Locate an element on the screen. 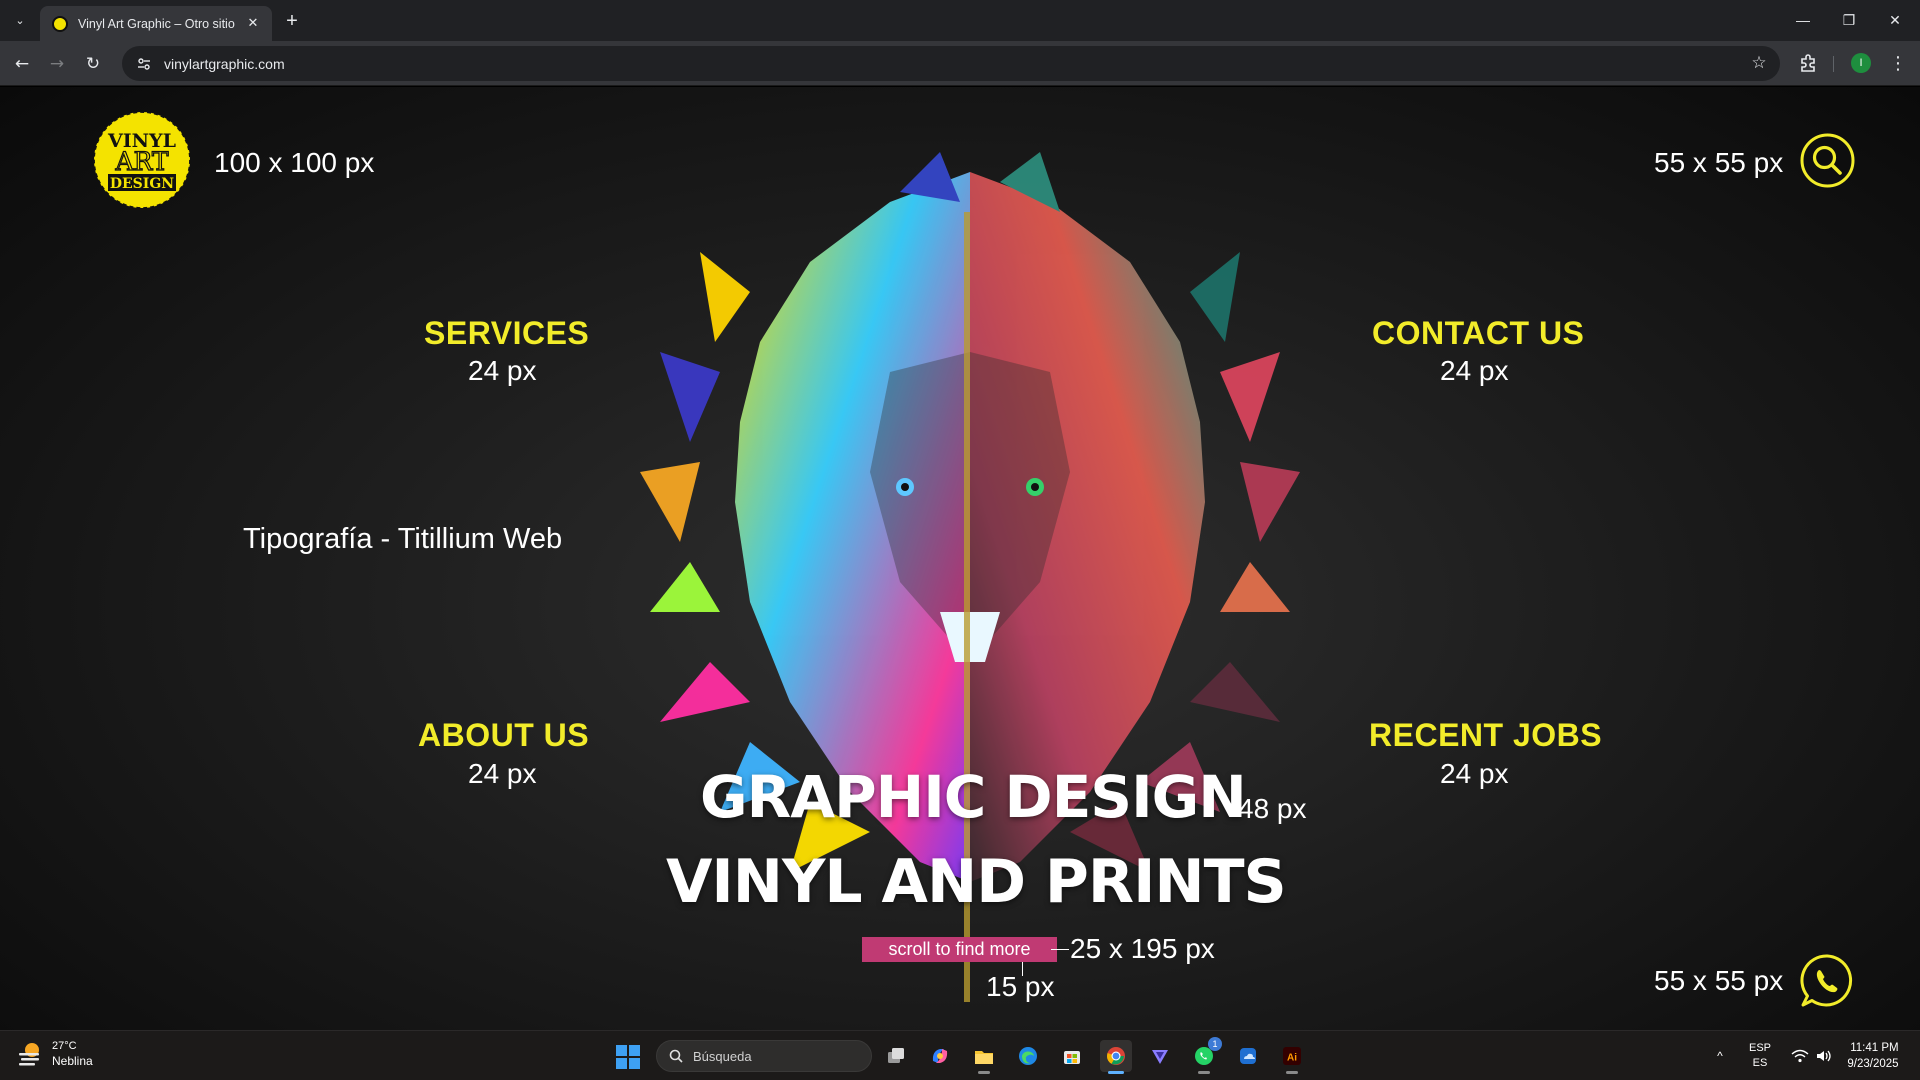  clock: 11:41 PM 9/23/2025 is located at coordinates (1873, 1055).